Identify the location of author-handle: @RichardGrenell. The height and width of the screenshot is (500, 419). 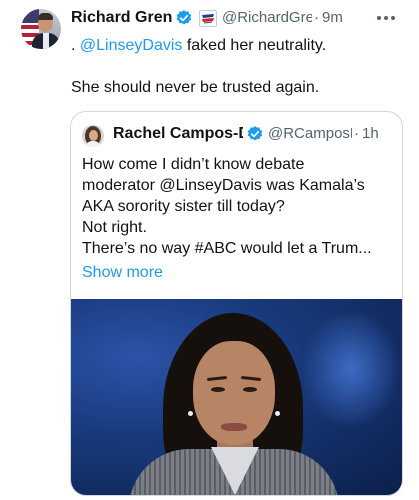
(267, 18).